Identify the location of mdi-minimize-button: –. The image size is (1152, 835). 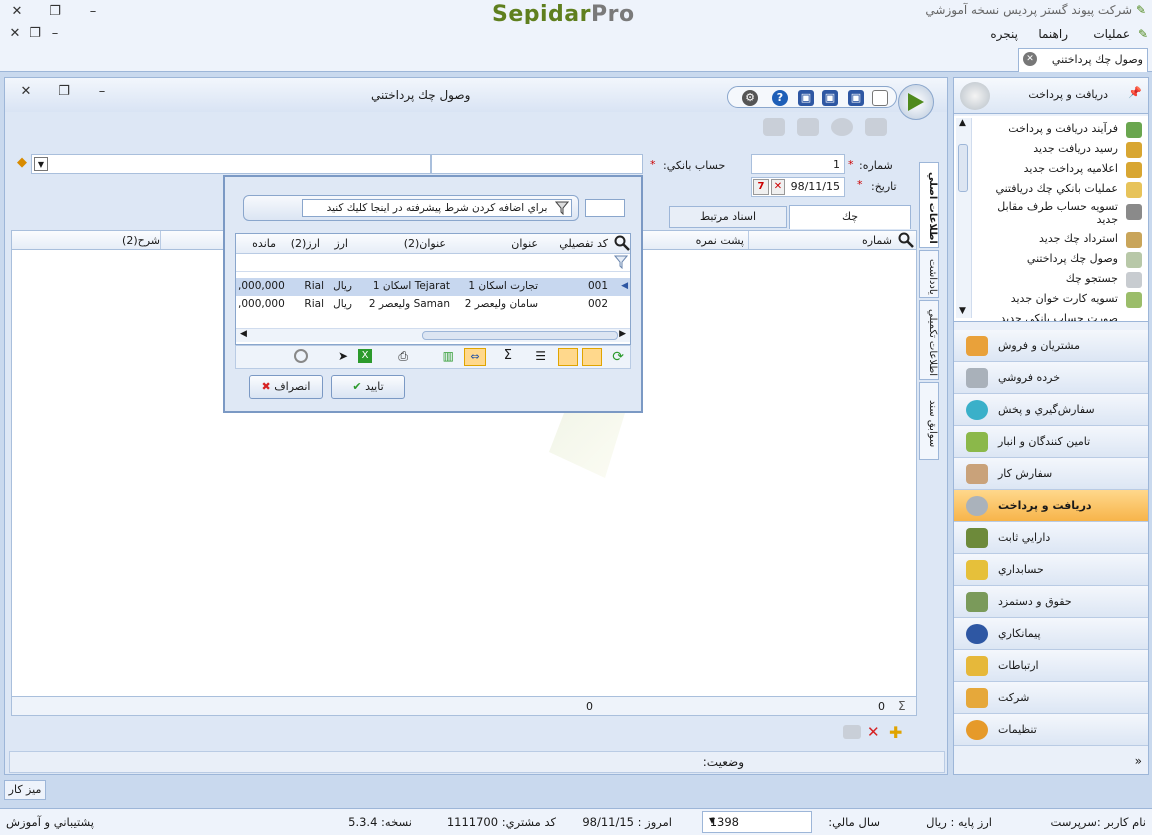
(55, 34).